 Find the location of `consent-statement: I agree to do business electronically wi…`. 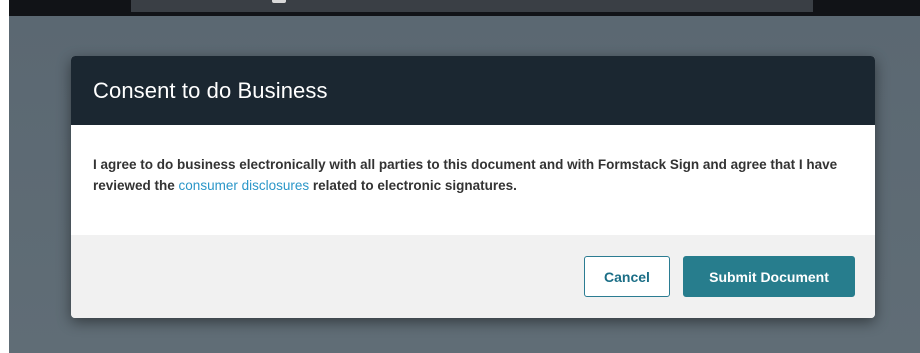

consent-statement: I agree to do business electronically wi… is located at coordinates (473, 175).